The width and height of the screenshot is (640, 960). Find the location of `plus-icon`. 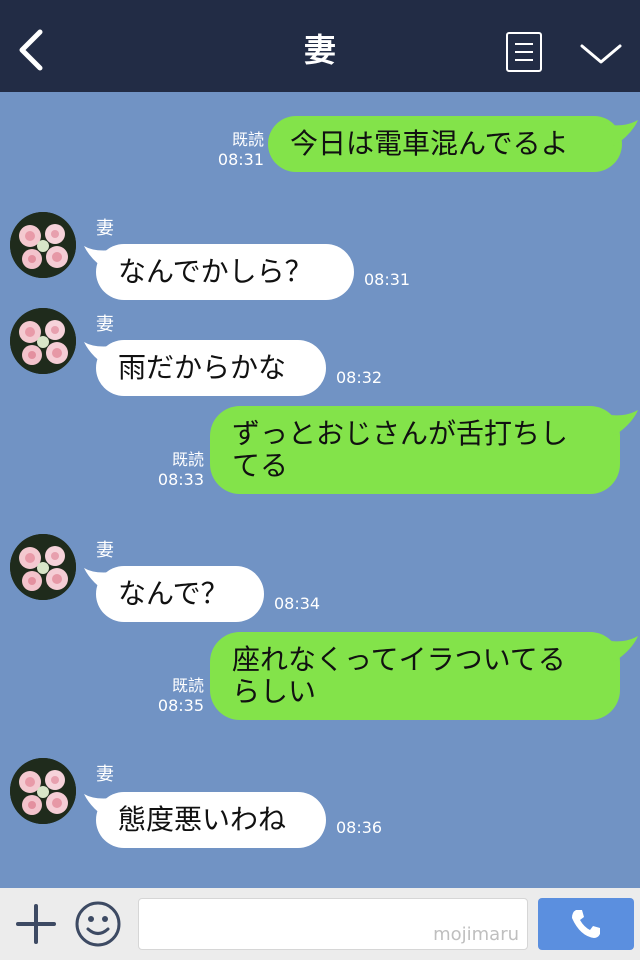

plus-icon is located at coordinates (36, 924).